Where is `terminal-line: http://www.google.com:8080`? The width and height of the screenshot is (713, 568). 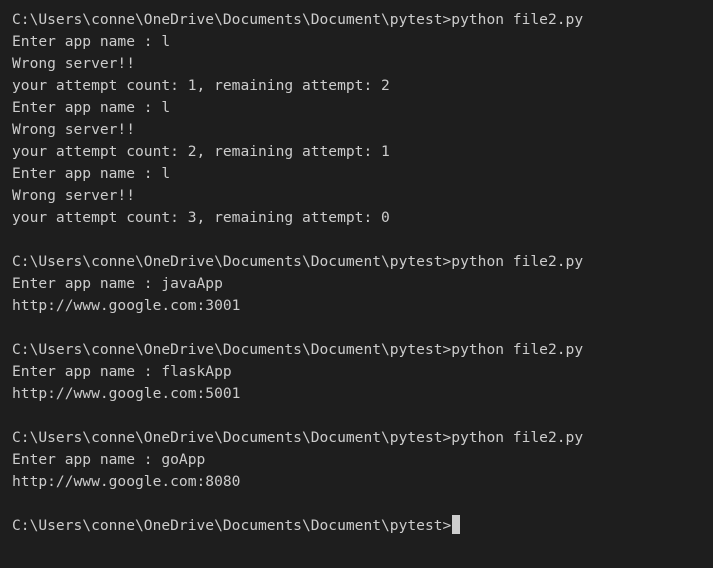 terminal-line: http://www.google.com:8080 is located at coordinates (126, 481).